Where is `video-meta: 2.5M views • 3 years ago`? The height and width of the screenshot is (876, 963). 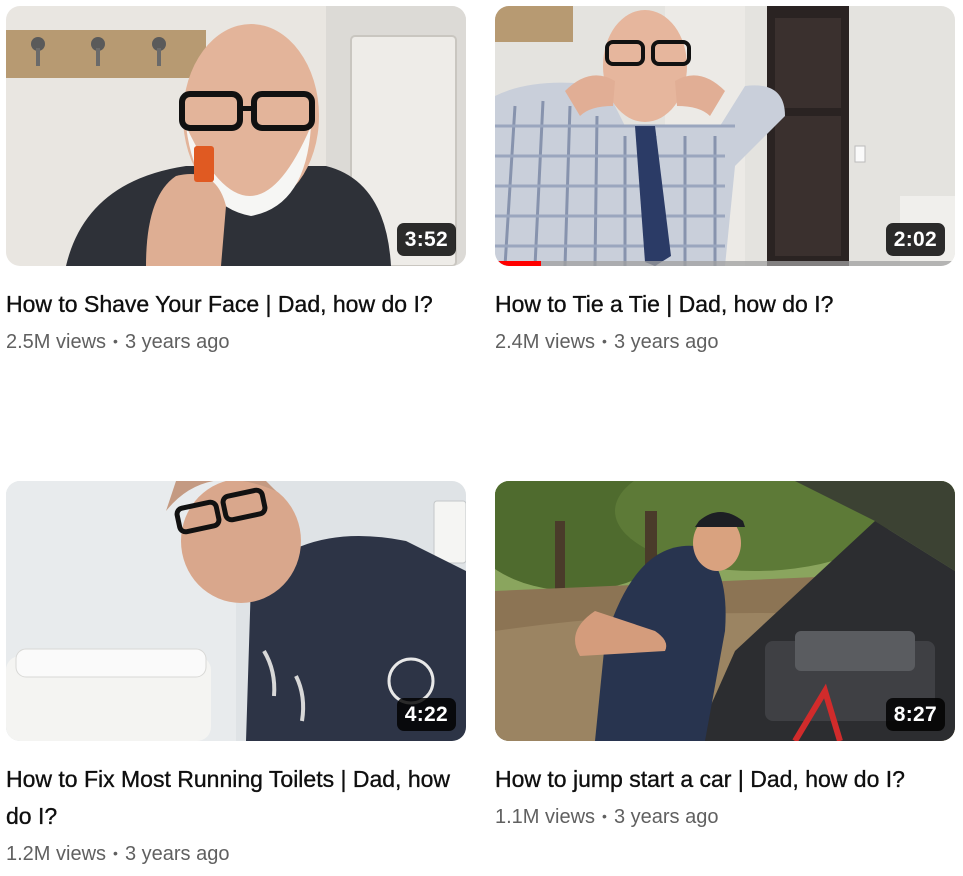 video-meta: 2.5M views • 3 years ago is located at coordinates (236, 341).